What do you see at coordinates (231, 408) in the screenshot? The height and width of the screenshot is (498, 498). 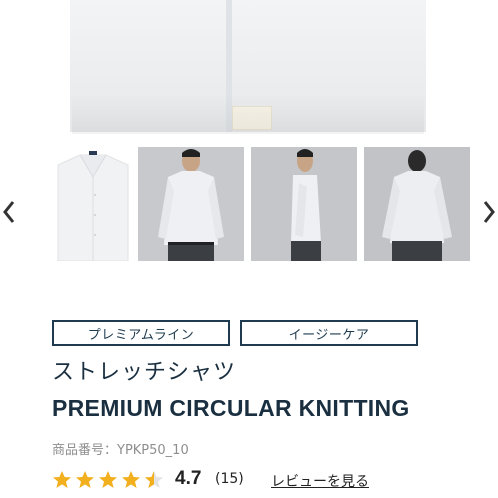 I see `product-title-en: PREMIUM CIRCULAR KNITTING` at bounding box center [231, 408].